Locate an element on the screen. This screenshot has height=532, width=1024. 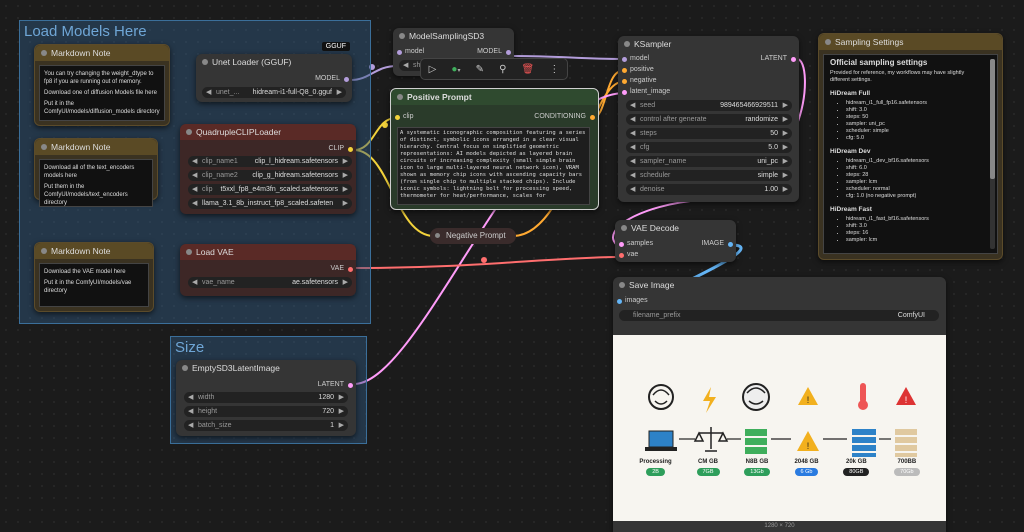
section-heading: HiDream Dev is located at coordinates (850, 151).